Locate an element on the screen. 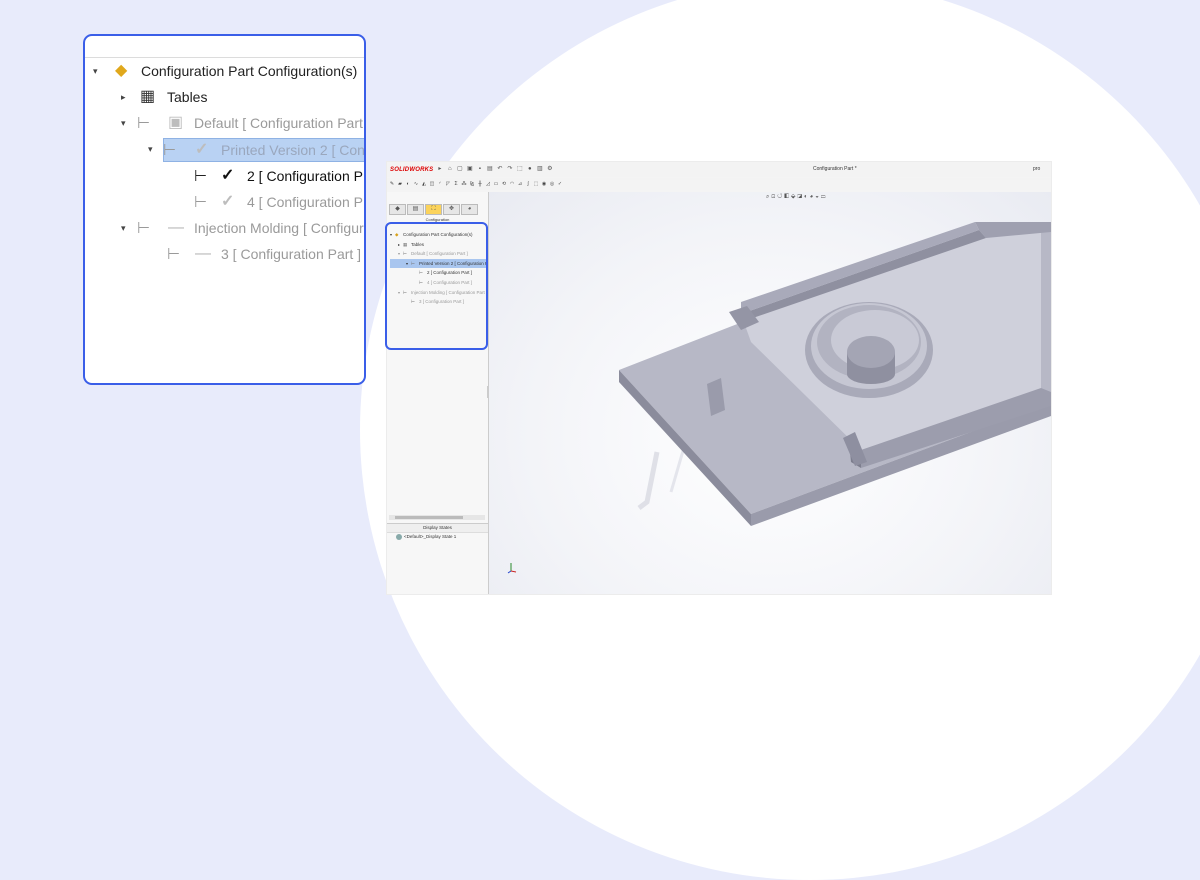 The width and height of the screenshot is (1200, 880). callout-tree-item-label: Printed Version 2 [ Con is located at coordinates (293, 149).